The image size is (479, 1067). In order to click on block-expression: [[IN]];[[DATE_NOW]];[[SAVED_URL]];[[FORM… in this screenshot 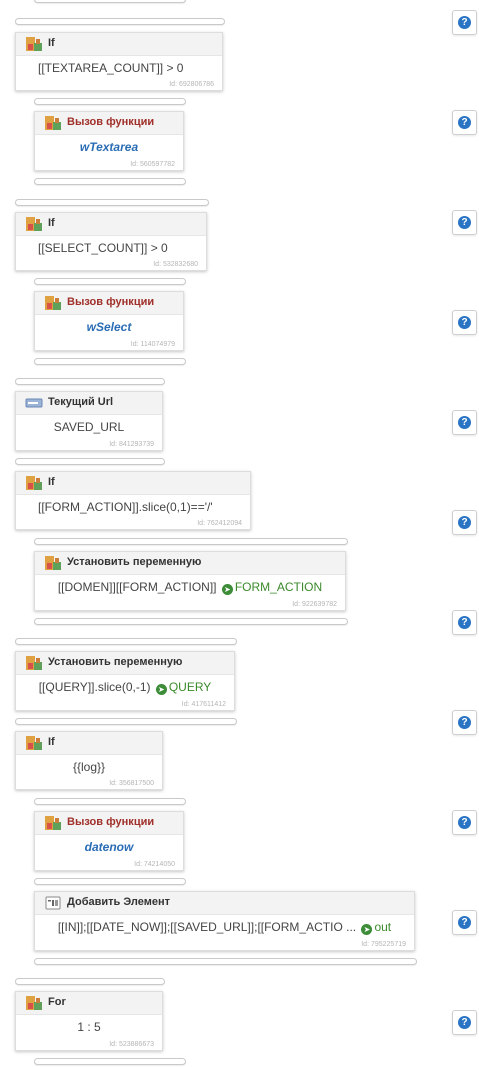, I will do `click(224, 927)`.